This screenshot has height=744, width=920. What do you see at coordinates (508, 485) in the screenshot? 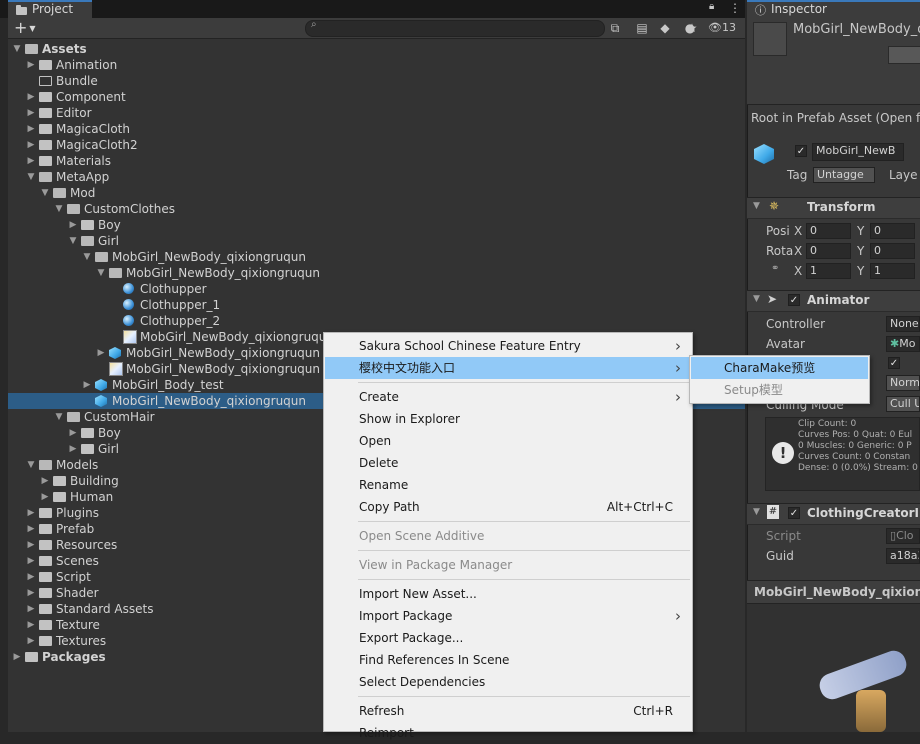
I see `menu-item: Rename` at bounding box center [508, 485].